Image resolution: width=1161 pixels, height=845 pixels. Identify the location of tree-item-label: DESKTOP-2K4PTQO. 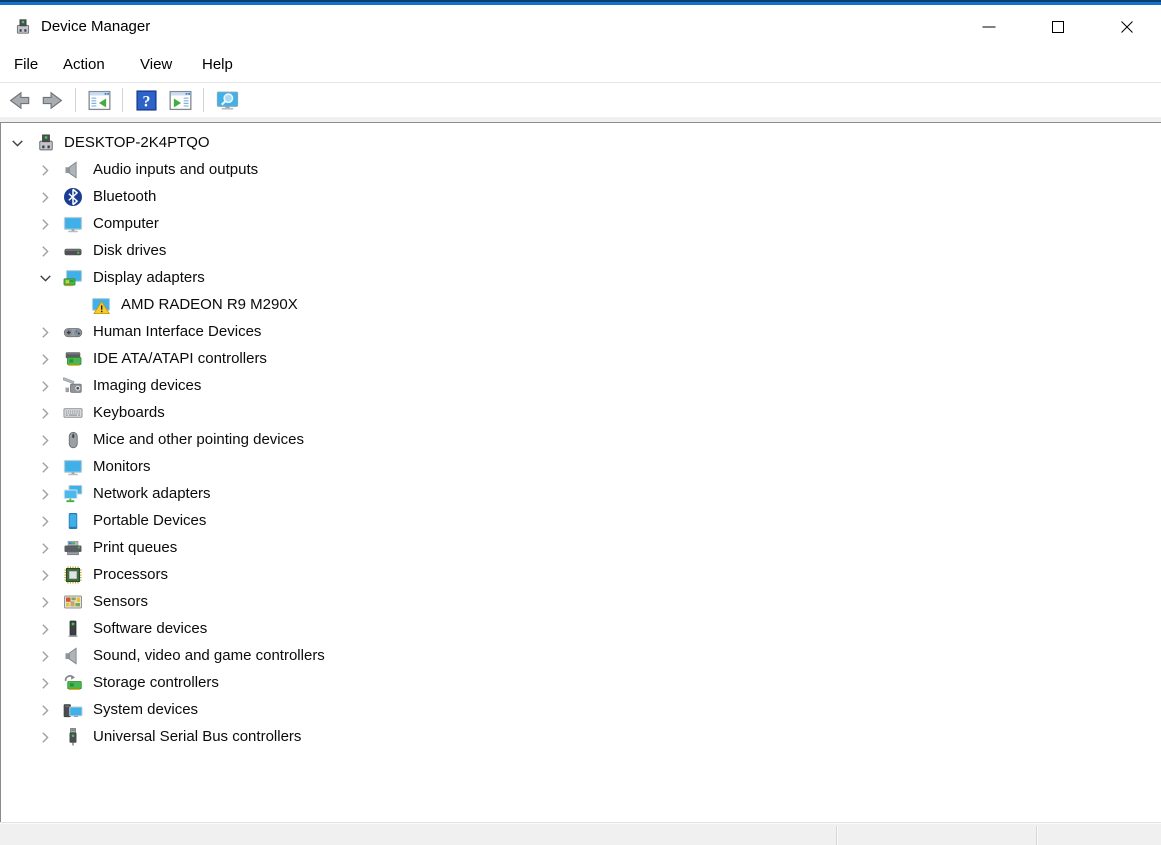
(137, 142).